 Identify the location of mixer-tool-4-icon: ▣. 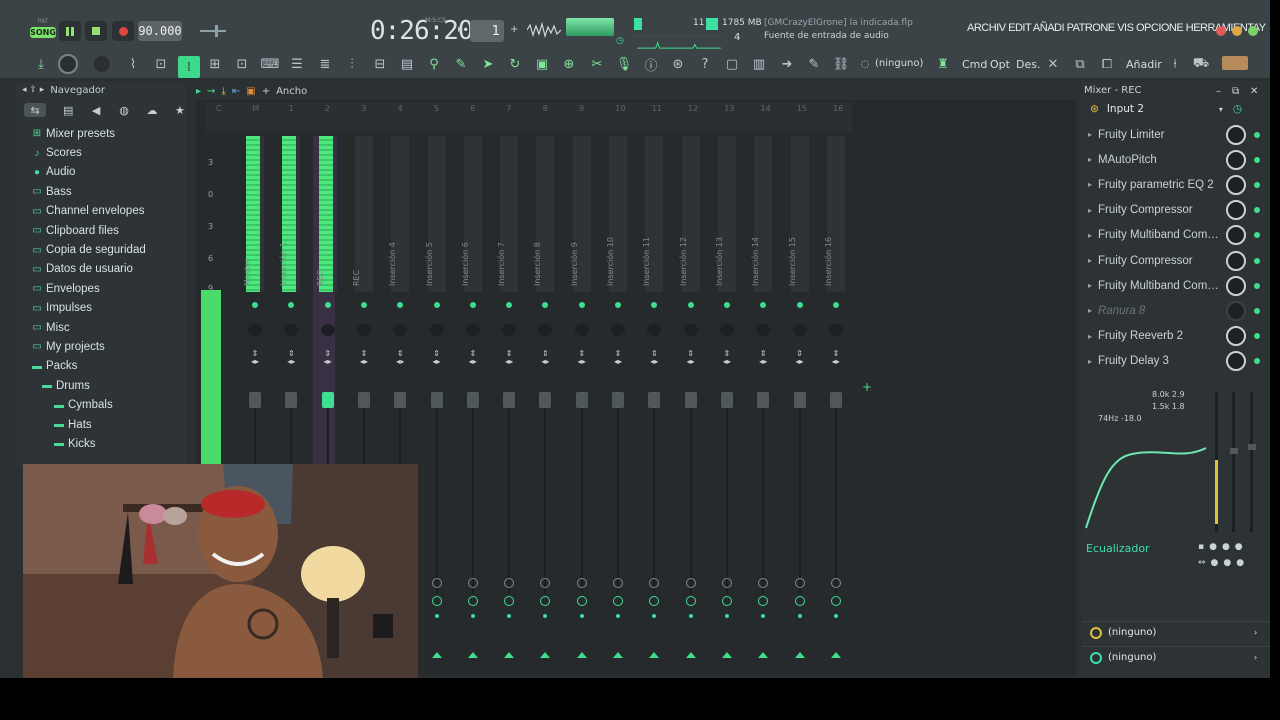
(250, 91).